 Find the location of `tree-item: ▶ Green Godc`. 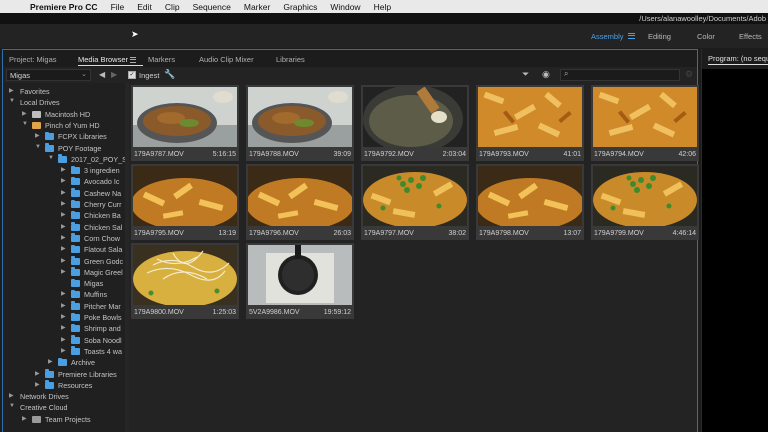

tree-item: ▶ Green Godc is located at coordinates (64, 261).